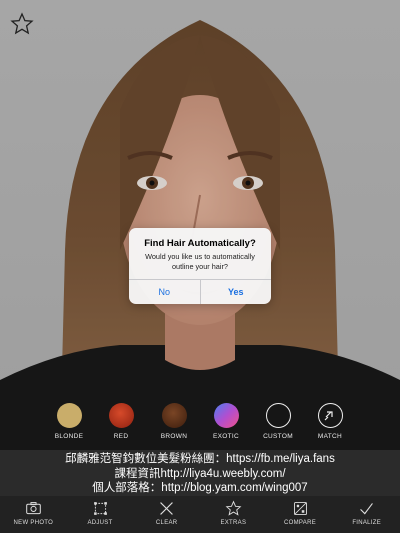 The width and height of the screenshot is (400, 533). I want to click on toolbar-label: FINALIZE, so click(367, 523).